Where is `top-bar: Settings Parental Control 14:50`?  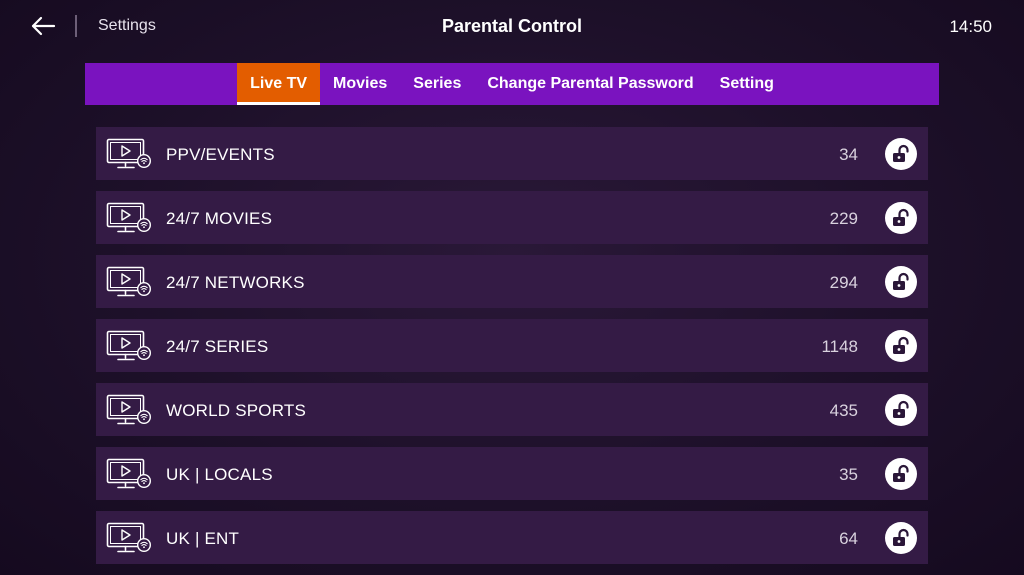 top-bar: Settings Parental Control 14:50 is located at coordinates (512, 27).